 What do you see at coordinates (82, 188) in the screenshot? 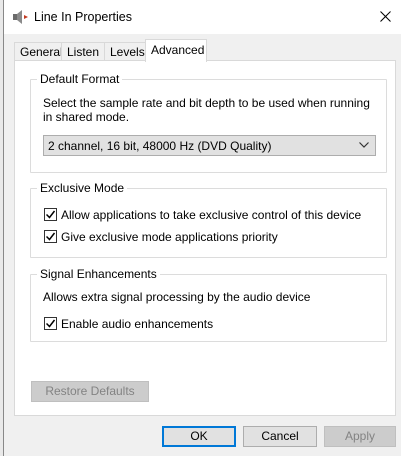
I see `exclusive-mode-legend: Exclusive Mode` at bounding box center [82, 188].